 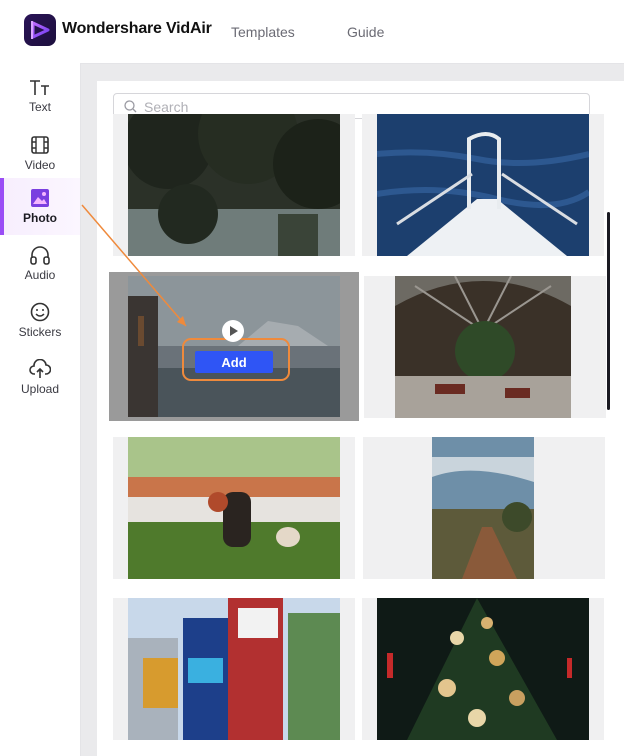 I want to click on sidebar-item-audio: Audio, so click(x=40, y=263).